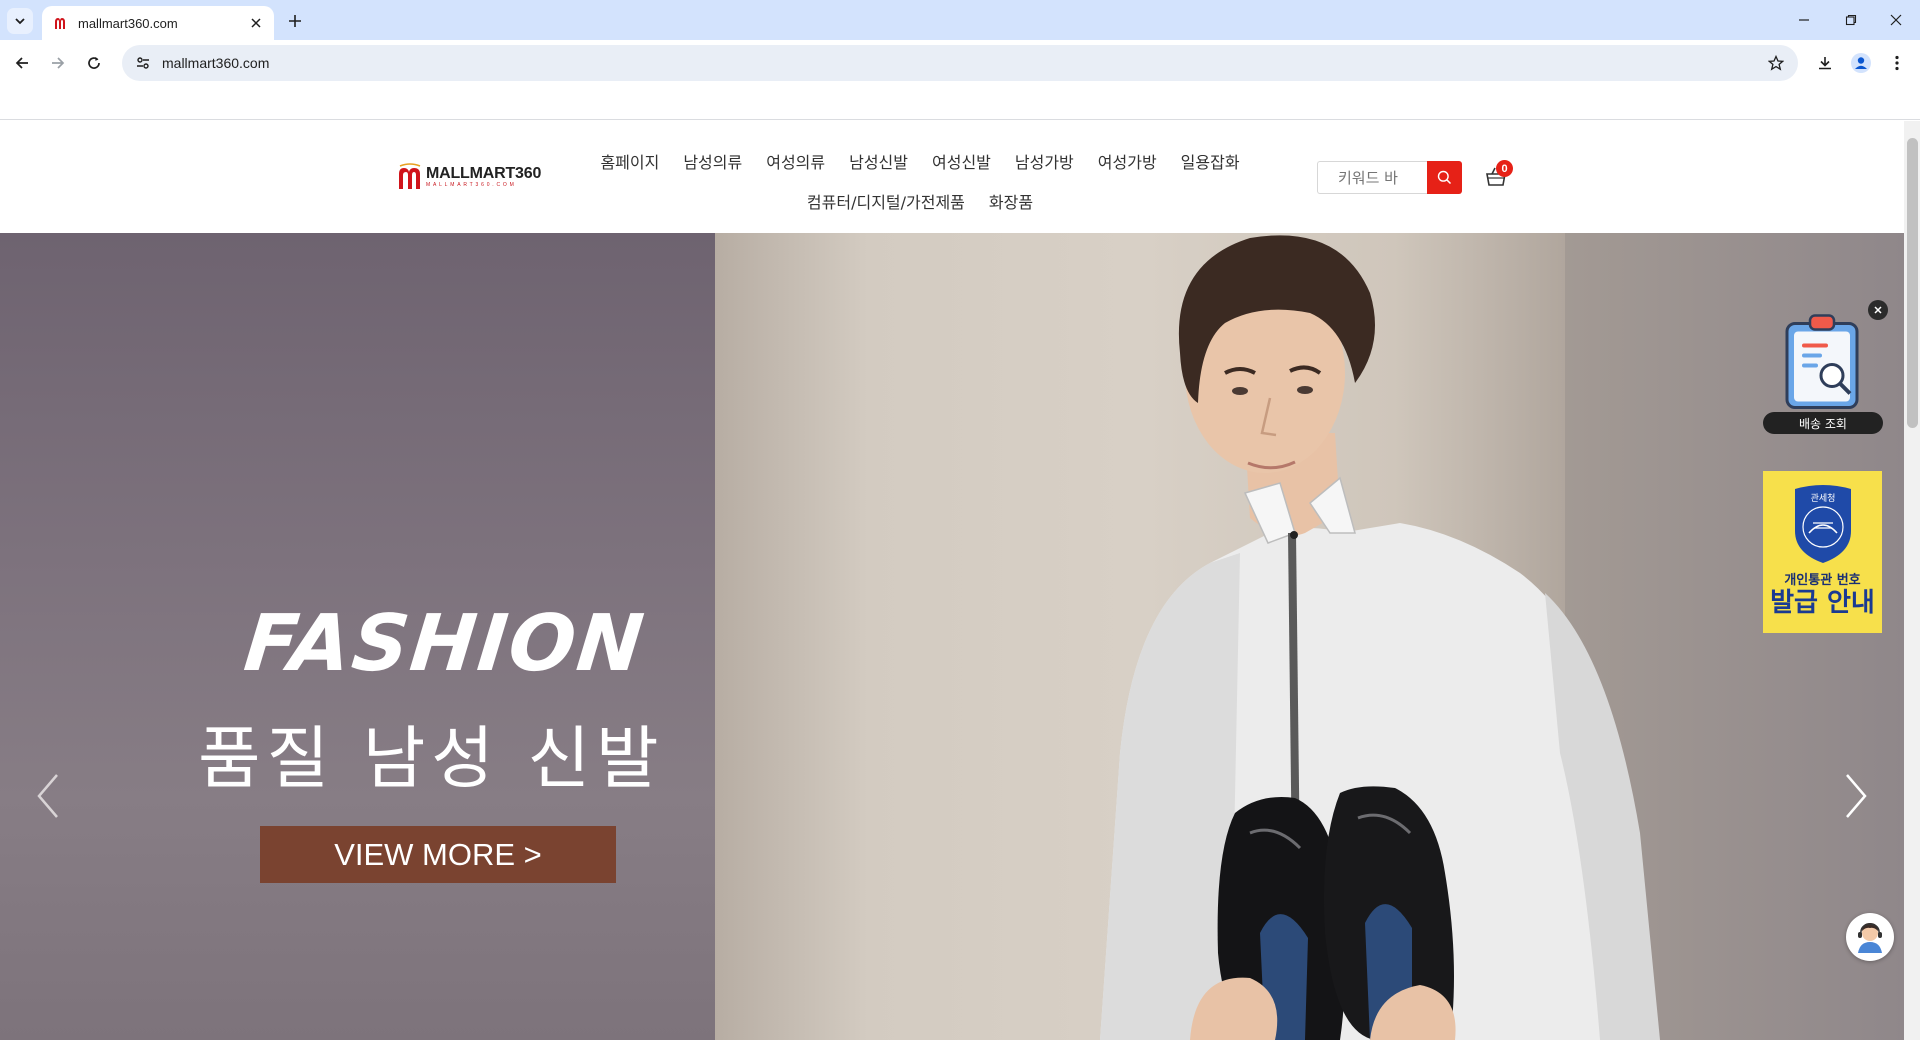 The height and width of the screenshot is (1040, 1920). Describe the element at coordinates (1856, 796) in the screenshot. I see `carousel-next-arrow-icon` at that location.